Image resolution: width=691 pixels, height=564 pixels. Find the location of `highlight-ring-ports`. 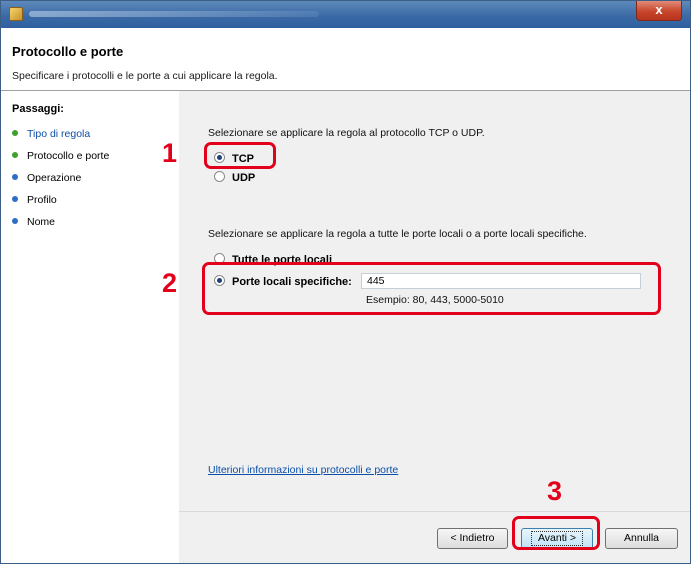

highlight-ring-ports is located at coordinates (431, 288).